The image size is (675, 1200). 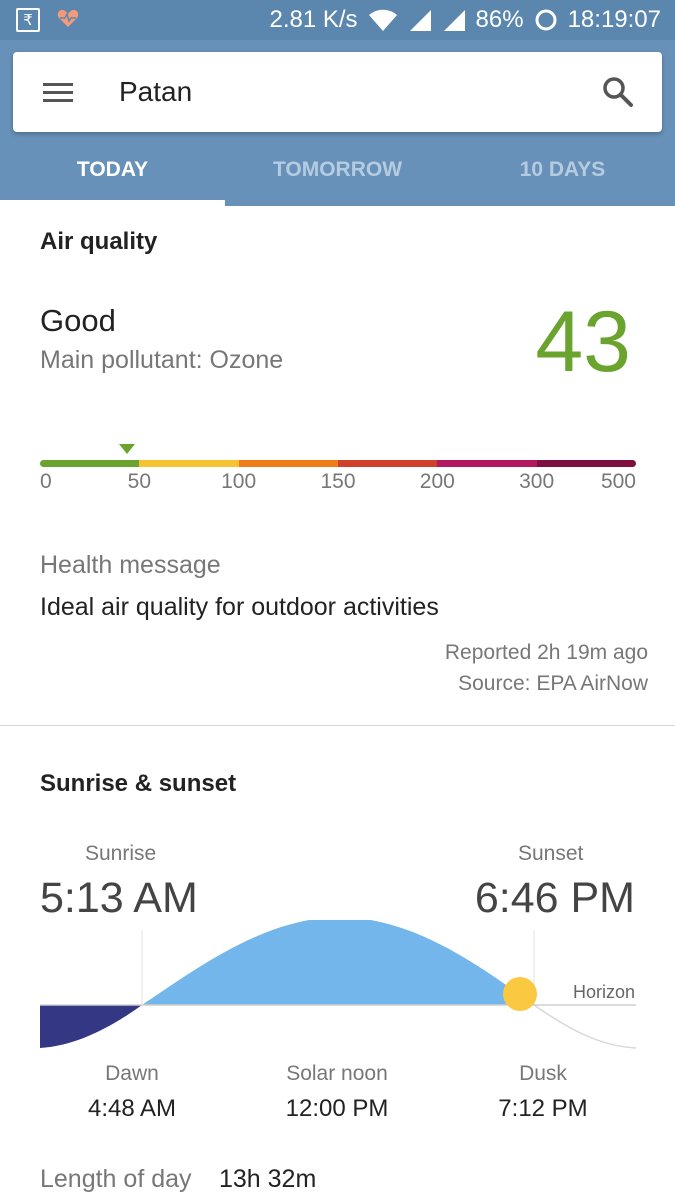 I want to click on section-divider, so click(x=337, y=725).